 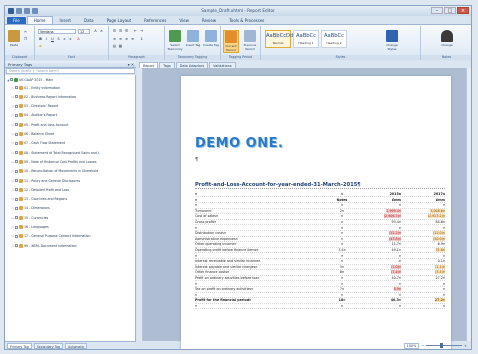 What do you see at coordinates (392, 40) in the screenshot?
I see `change-styles-button: Change Styles` at bounding box center [392, 40].